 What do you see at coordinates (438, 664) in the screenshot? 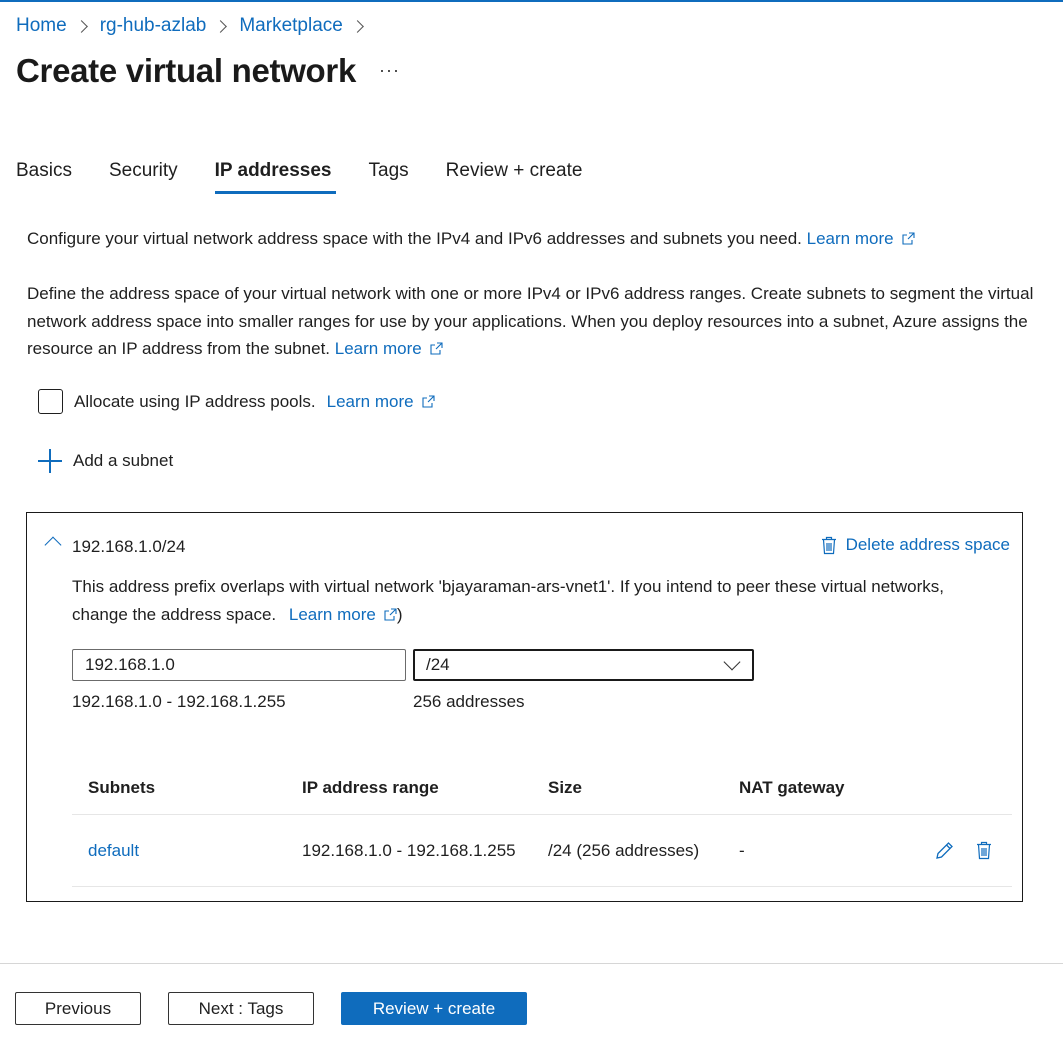
I see `prefix-length-value: /24` at bounding box center [438, 664].